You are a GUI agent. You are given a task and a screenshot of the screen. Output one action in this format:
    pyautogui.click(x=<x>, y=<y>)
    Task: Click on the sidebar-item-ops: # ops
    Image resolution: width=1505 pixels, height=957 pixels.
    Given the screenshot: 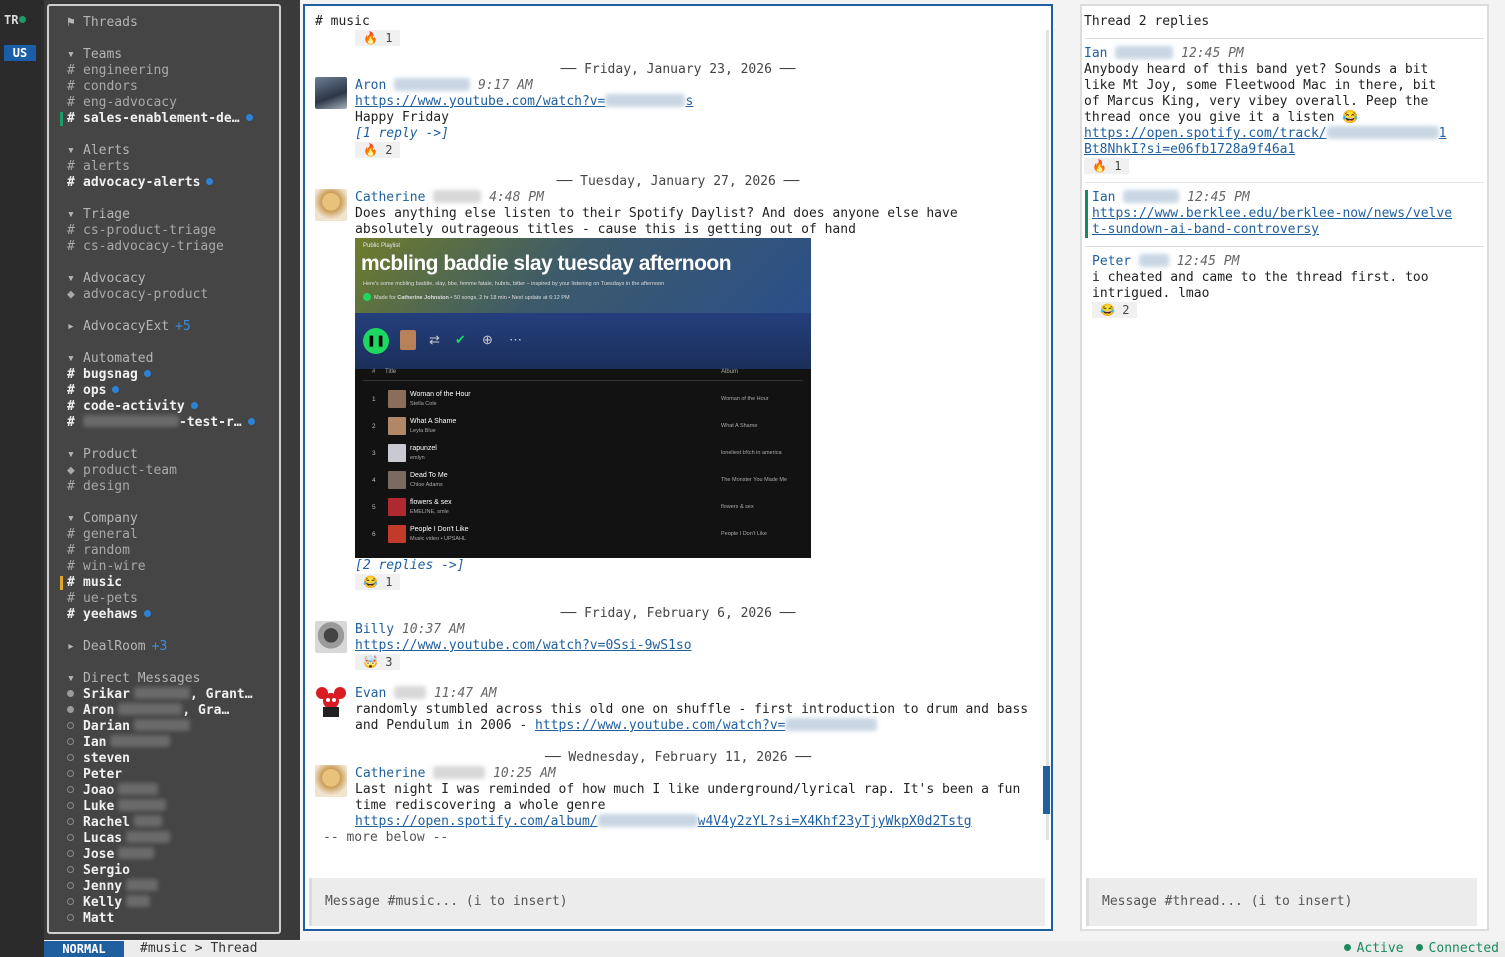 What is the action you would take?
    pyautogui.click(x=93, y=391)
    